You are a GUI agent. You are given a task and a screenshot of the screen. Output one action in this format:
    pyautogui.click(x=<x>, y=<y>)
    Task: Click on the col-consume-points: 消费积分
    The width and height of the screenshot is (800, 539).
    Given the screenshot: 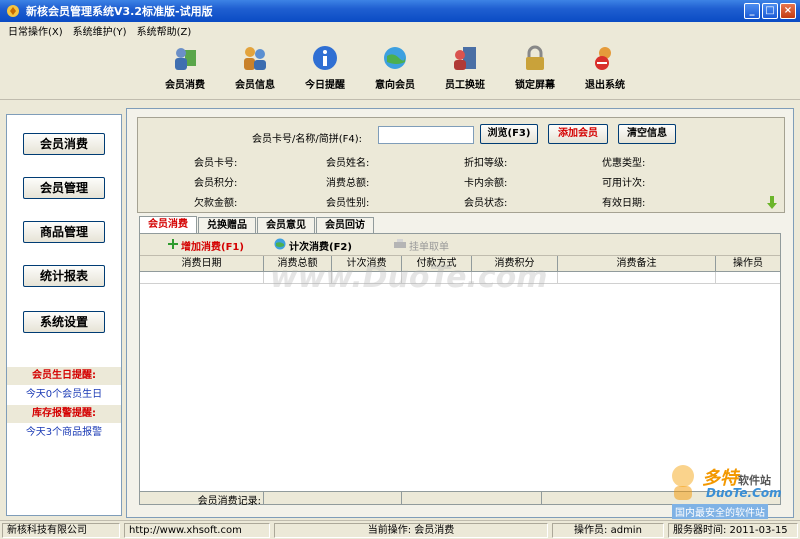 What is the action you would take?
    pyautogui.click(x=515, y=264)
    